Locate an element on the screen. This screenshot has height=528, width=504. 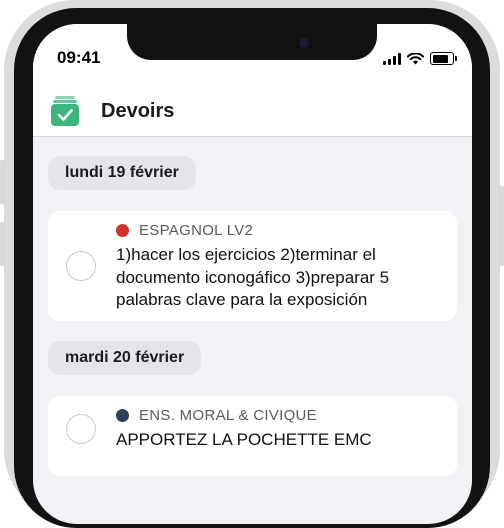
status-icons is located at coordinates (420, 58).